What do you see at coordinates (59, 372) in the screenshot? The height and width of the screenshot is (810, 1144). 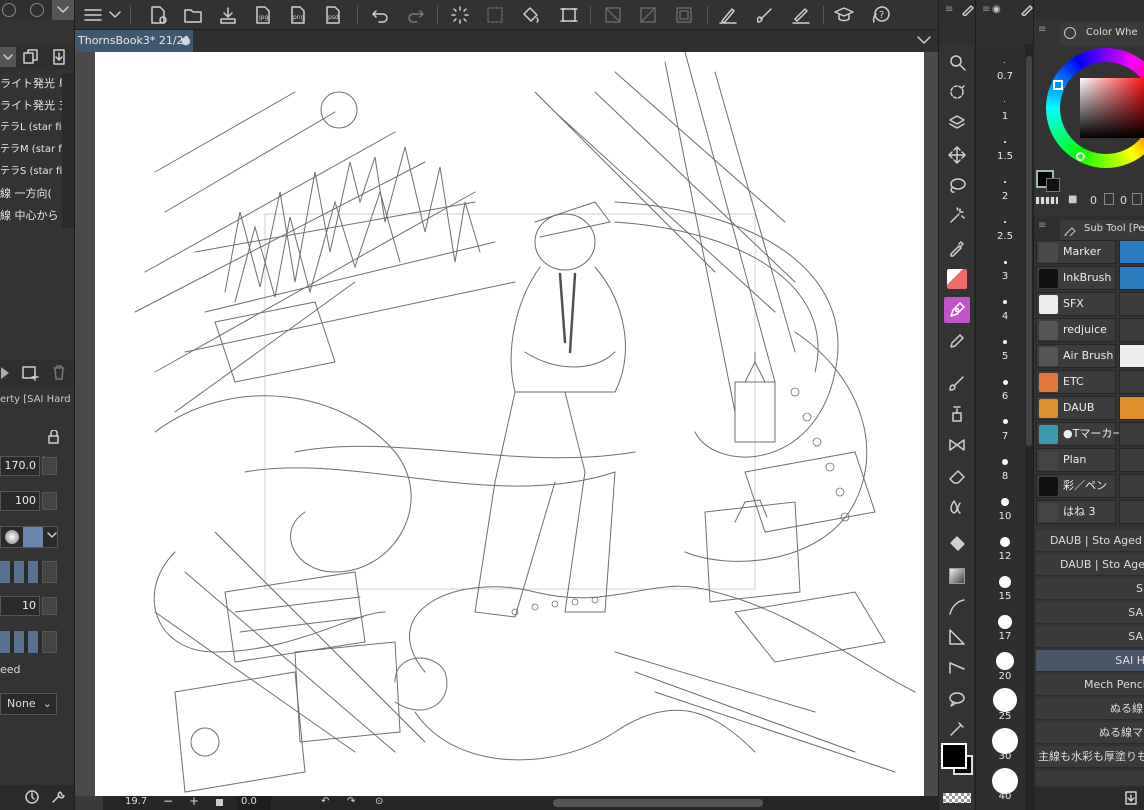 I see `trash-icon` at bounding box center [59, 372].